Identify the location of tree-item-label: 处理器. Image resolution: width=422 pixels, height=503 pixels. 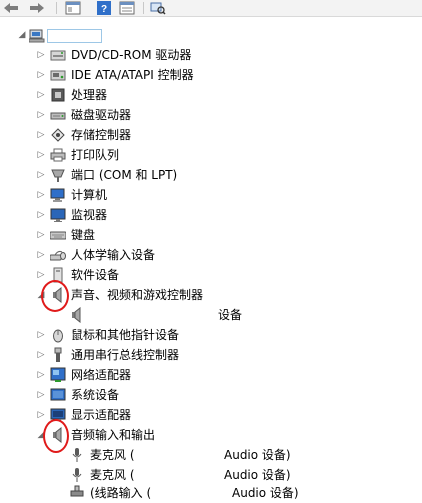
(89, 95).